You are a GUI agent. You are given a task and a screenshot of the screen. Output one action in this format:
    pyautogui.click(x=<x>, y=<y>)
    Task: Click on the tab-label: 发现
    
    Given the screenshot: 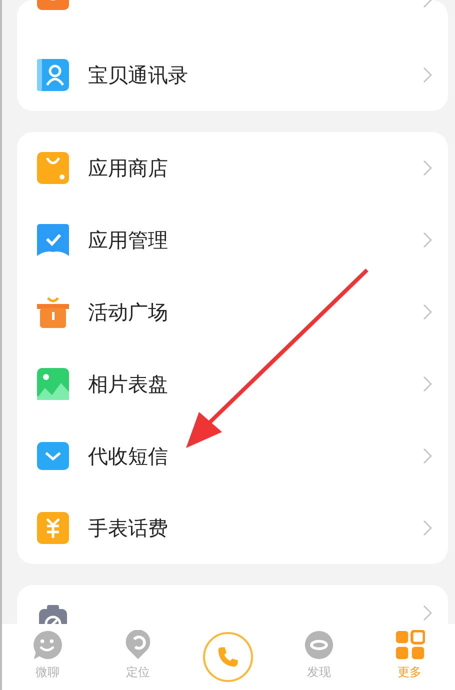 What is the action you would take?
    pyautogui.click(x=319, y=672)
    